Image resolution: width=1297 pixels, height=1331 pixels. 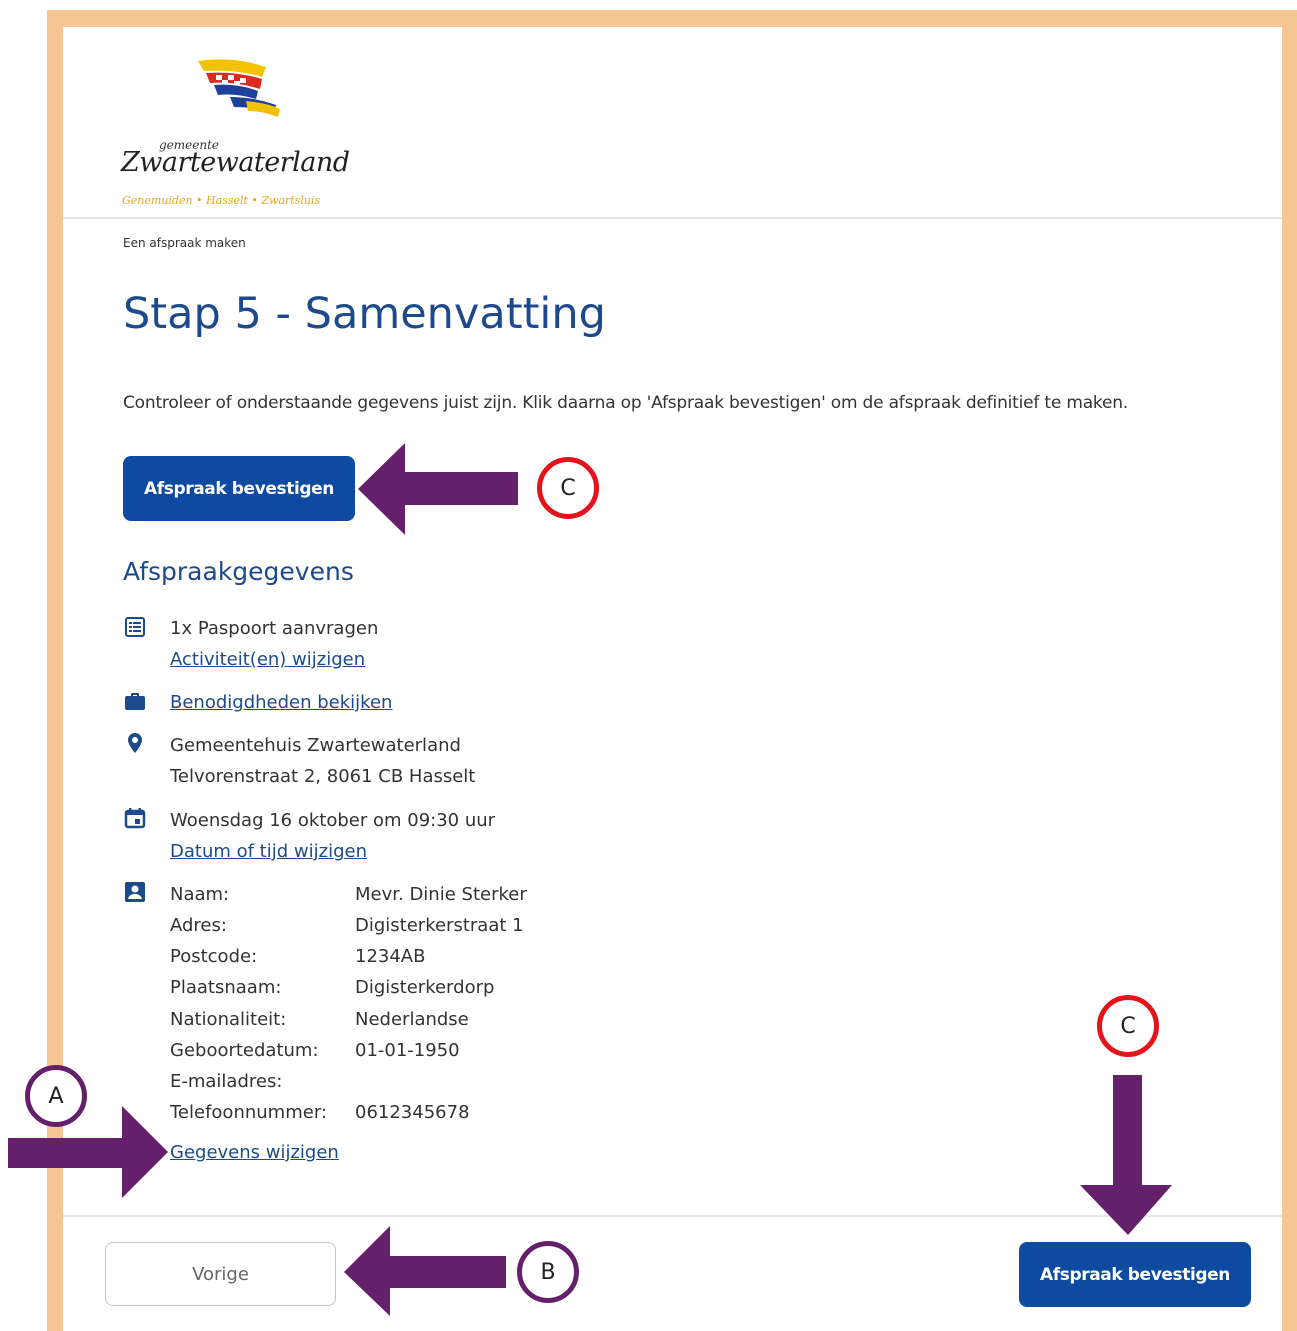 I want to click on section-title: Afspraakgegevens, so click(x=238, y=571).